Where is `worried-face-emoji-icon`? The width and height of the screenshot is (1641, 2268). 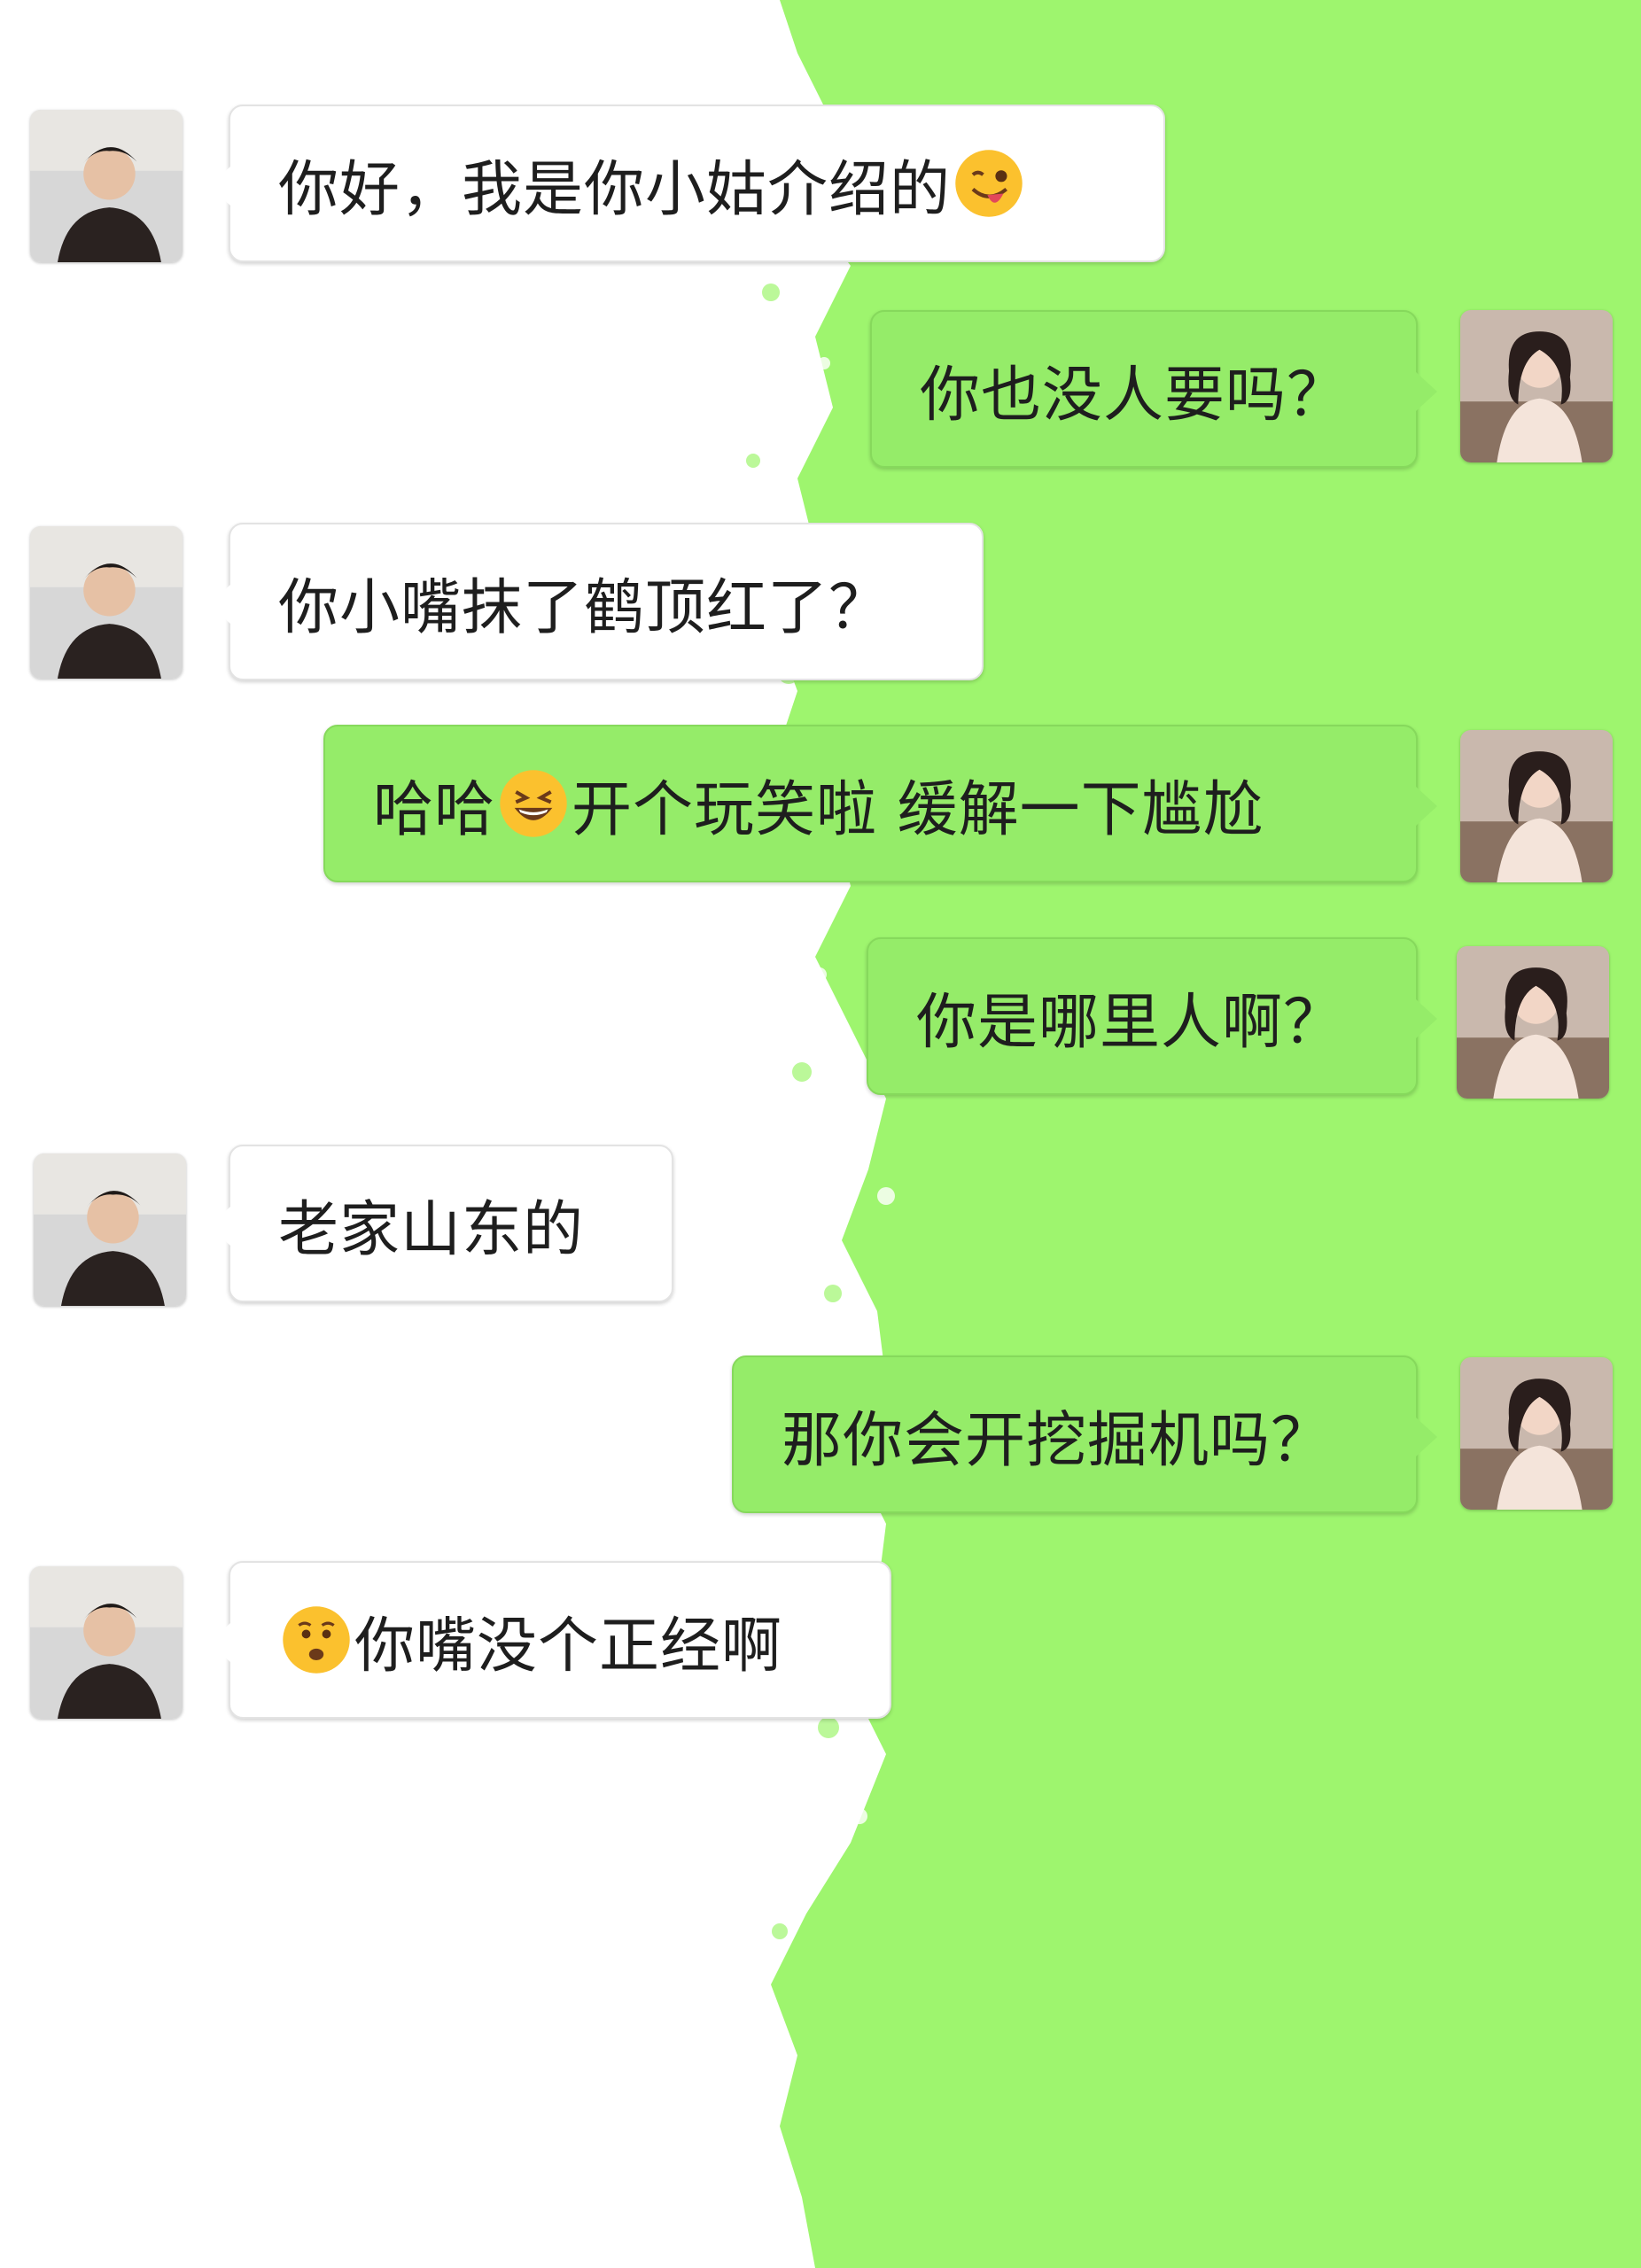
worried-face-emoji-icon is located at coordinates (316, 1640).